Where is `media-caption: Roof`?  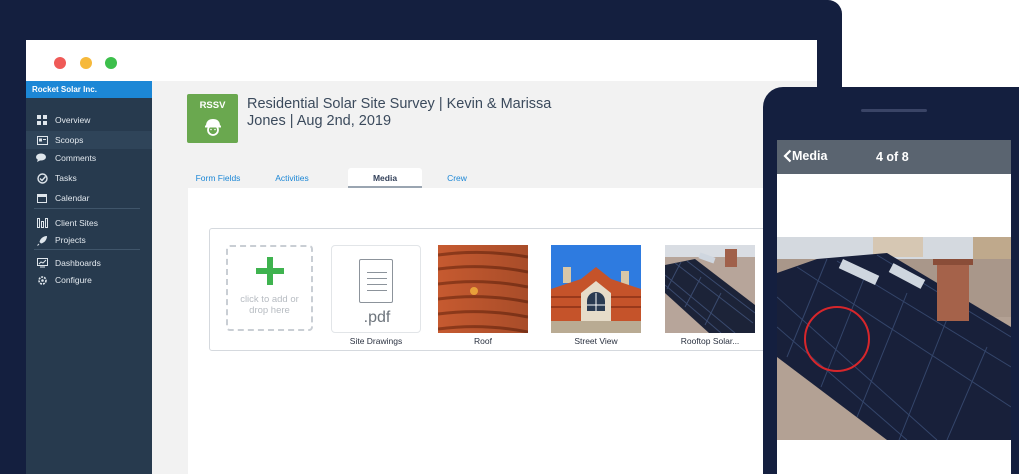
media-caption: Roof is located at coordinates (483, 341).